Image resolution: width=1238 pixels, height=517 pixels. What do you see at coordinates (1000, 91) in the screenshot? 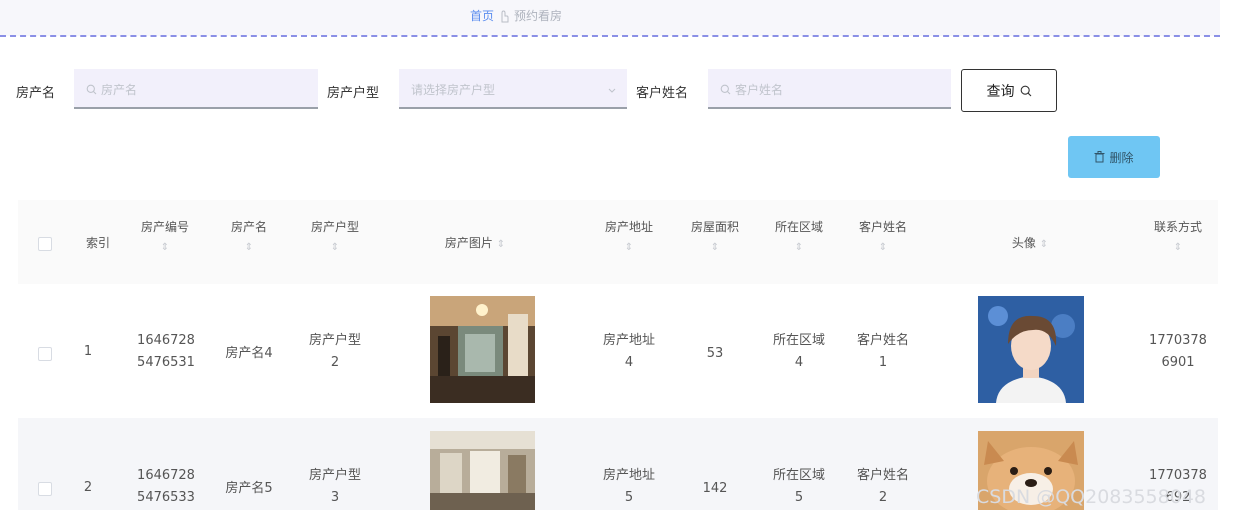
I see `query-button-label: 查询` at bounding box center [1000, 91].